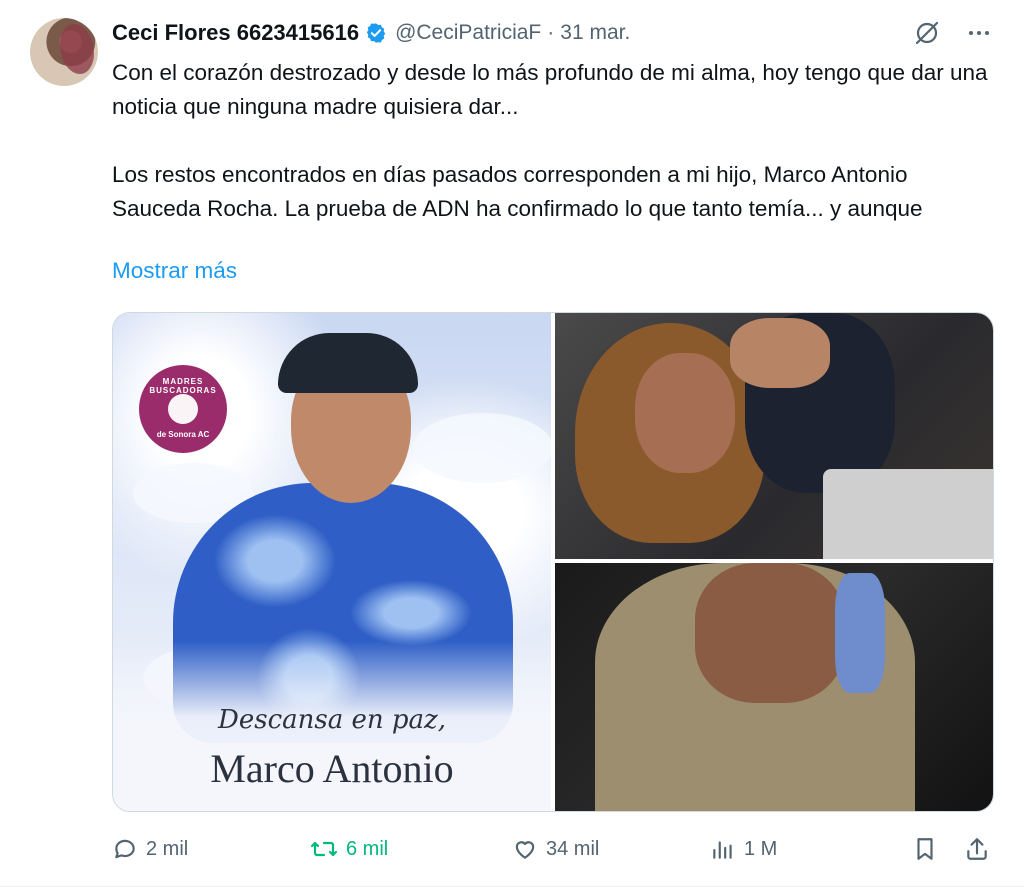 The height and width of the screenshot is (891, 1024). I want to click on views-button: 1 M, so click(743, 849).